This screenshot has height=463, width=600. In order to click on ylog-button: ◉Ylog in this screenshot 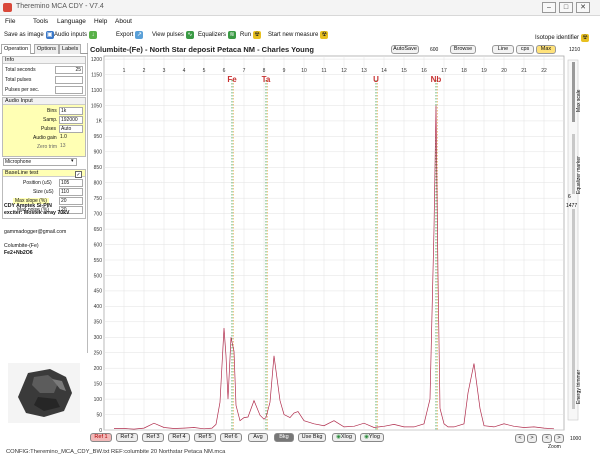, I will do `click(372, 437)`.